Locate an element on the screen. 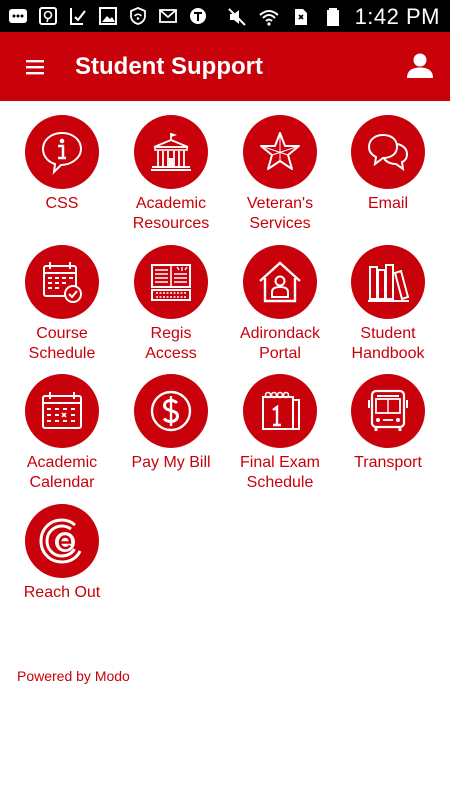 This screenshot has height=800, width=450. wifi-icon is located at coordinates (268, 17).